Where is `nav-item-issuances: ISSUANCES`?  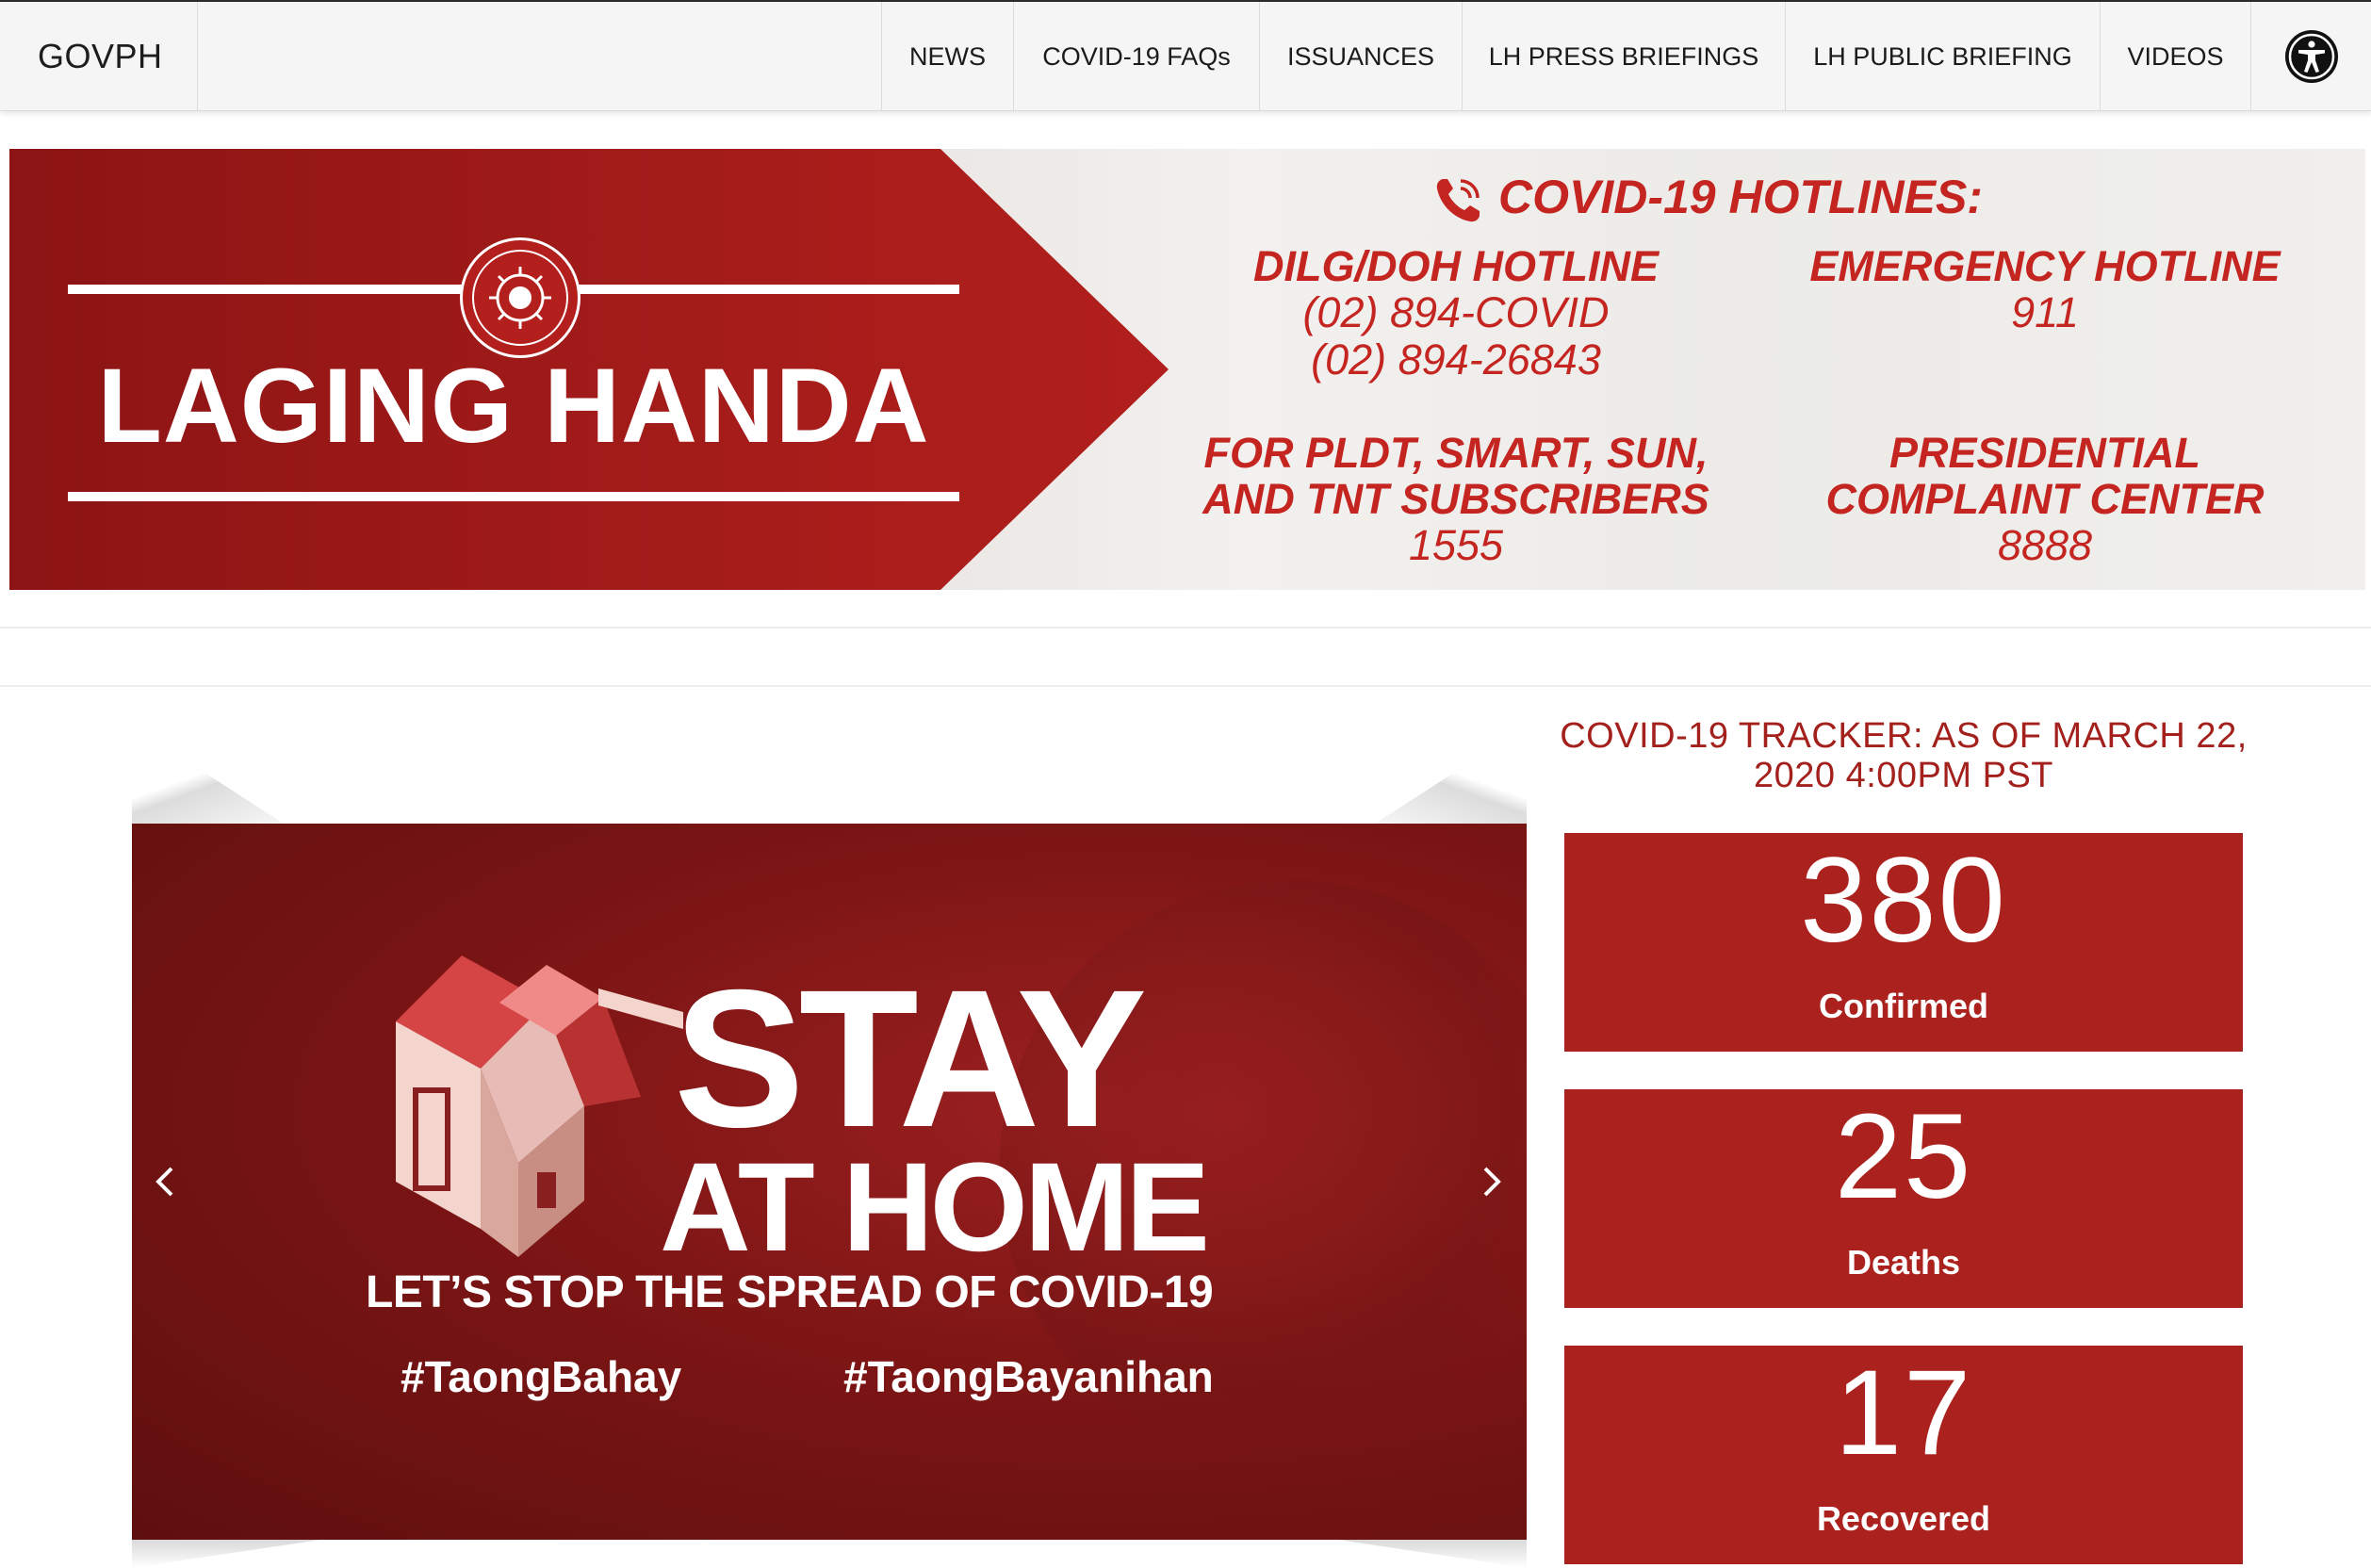
nav-item-issuances: ISSUANCES is located at coordinates (1360, 56).